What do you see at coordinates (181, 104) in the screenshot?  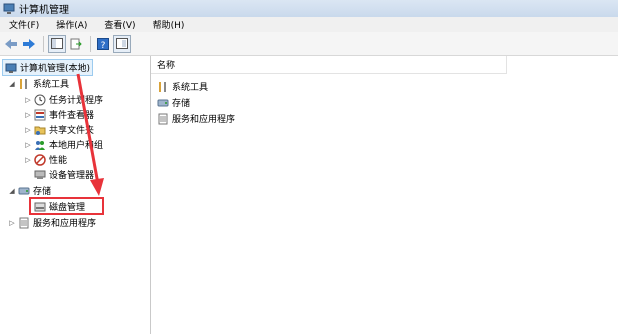 I see `list-item-label: 存储` at bounding box center [181, 104].